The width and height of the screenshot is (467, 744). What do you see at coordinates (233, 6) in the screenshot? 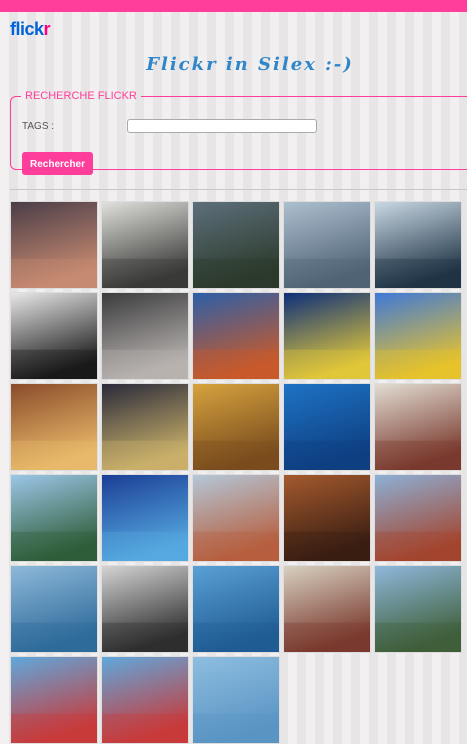
I see `top-accent-bar` at bounding box center [233, 6].